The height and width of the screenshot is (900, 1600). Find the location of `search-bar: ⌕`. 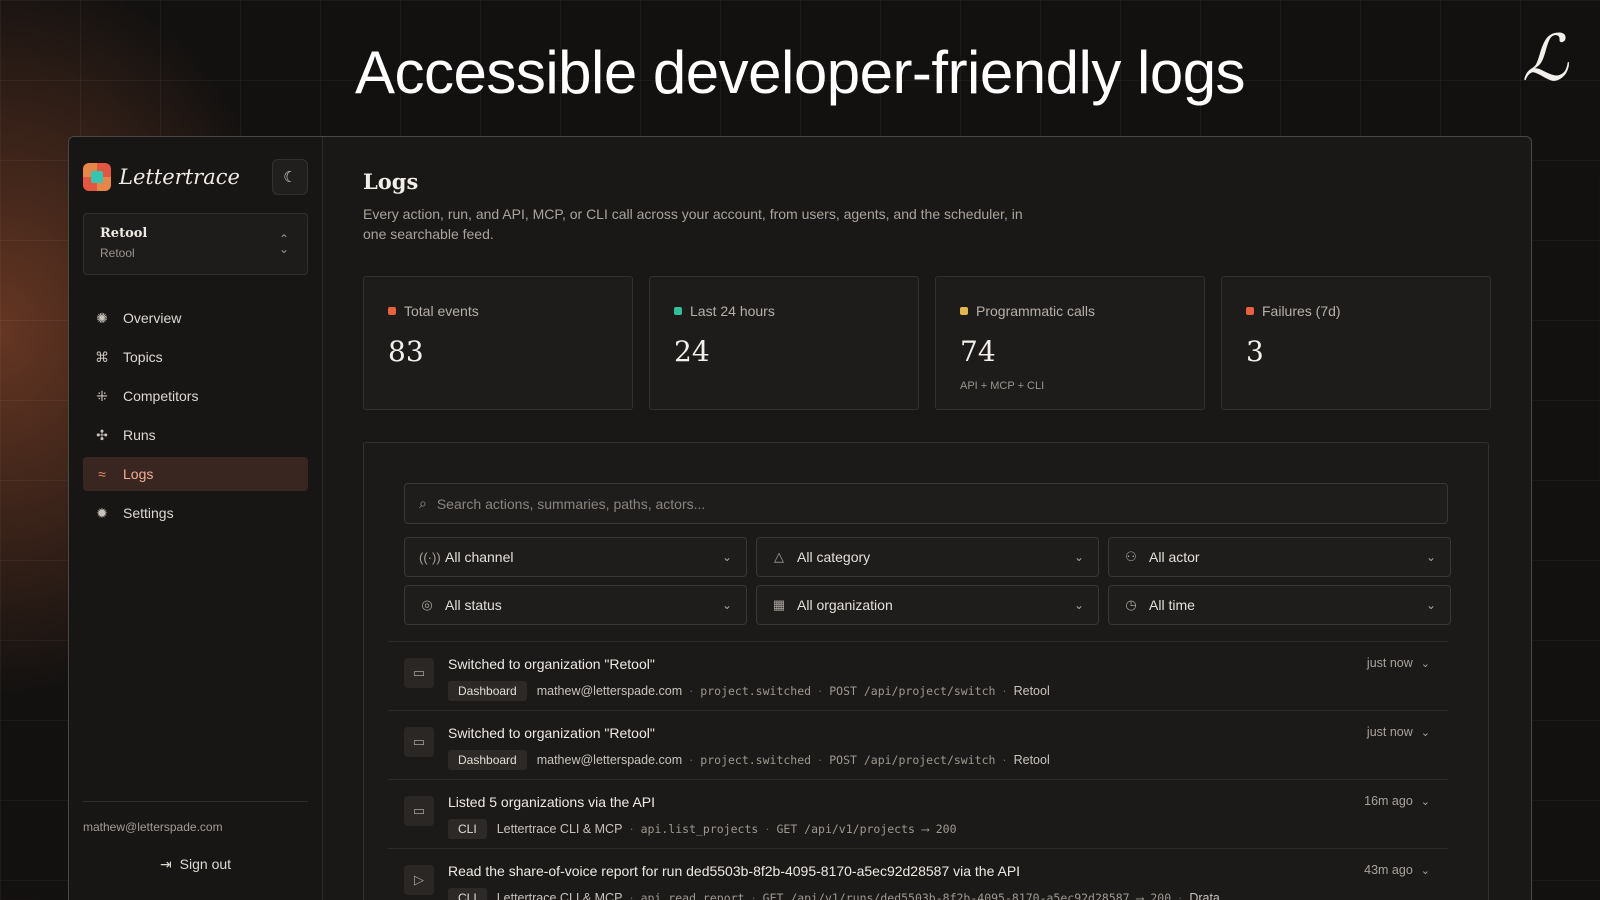

search-bar: ⌕ is located at coordinates (926, 503).